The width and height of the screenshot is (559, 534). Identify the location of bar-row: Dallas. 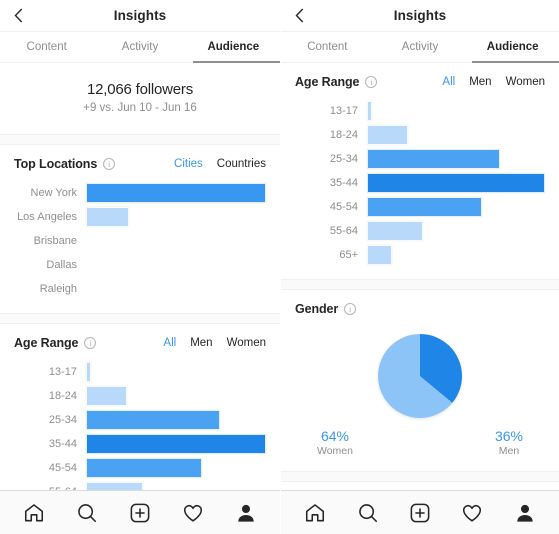
(140, 265).